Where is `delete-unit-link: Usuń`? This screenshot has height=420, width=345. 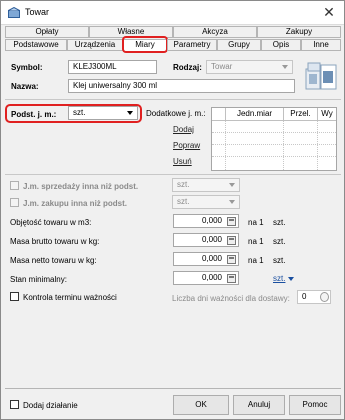 delete-unit-link: Usuń is located at coordinates (182, 161).